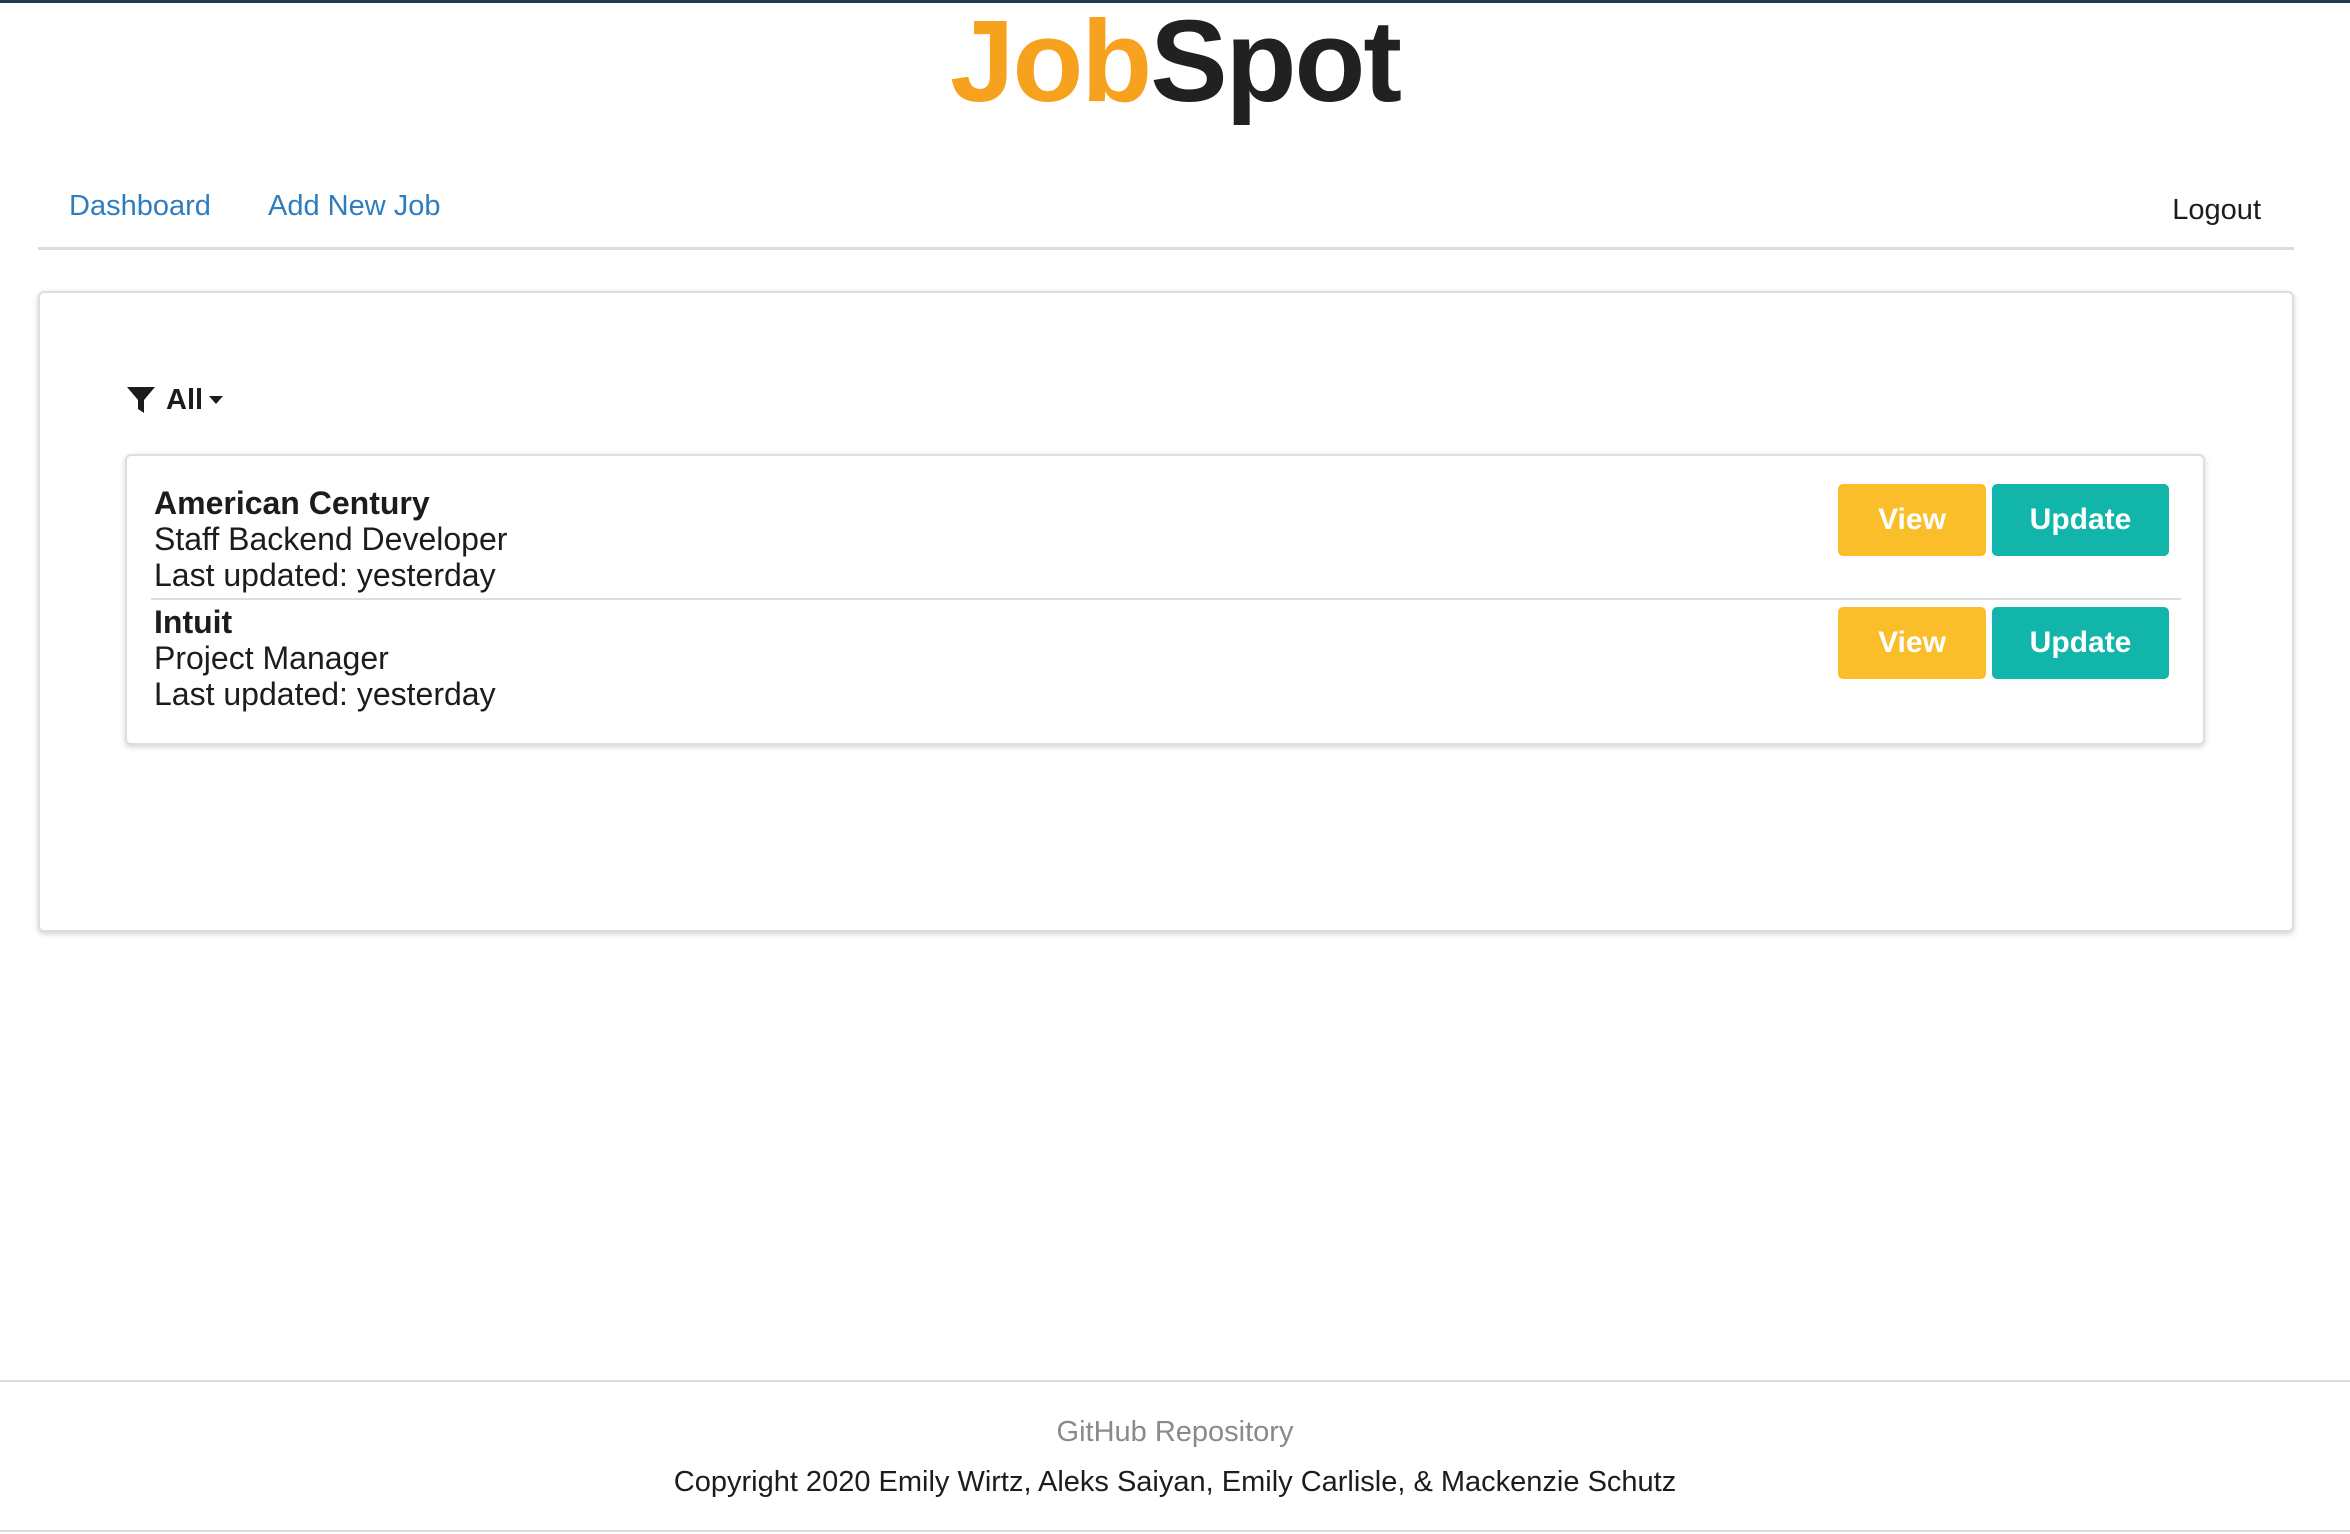  Describe the element at coordinates (1166, 209) in the screenshot. I see `main-nav: Dashboard Add New Job Logout` at that location.